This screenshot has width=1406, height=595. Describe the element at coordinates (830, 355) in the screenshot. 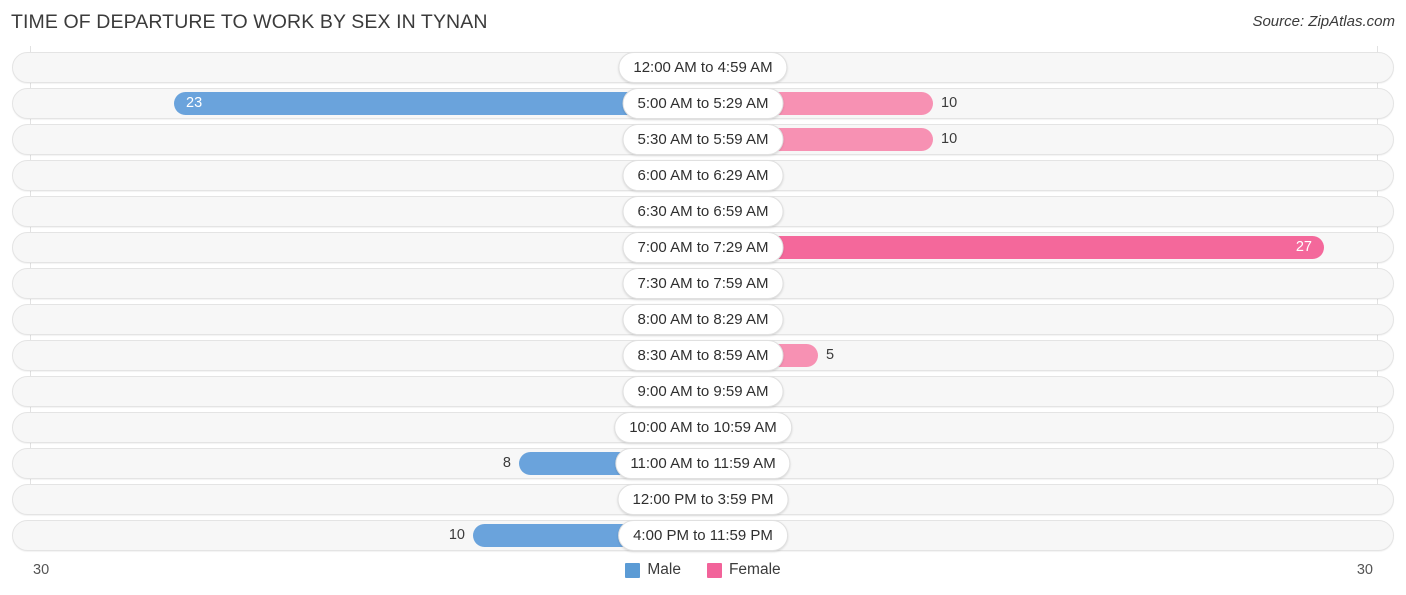

I see `bar-value-female: 5` at that location.